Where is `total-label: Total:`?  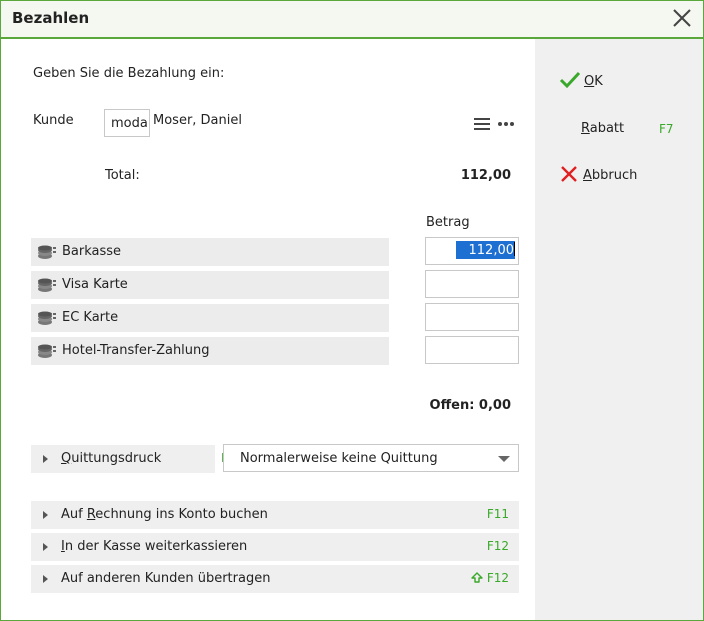 total-label: Total: is located at coordinates (122, 175).